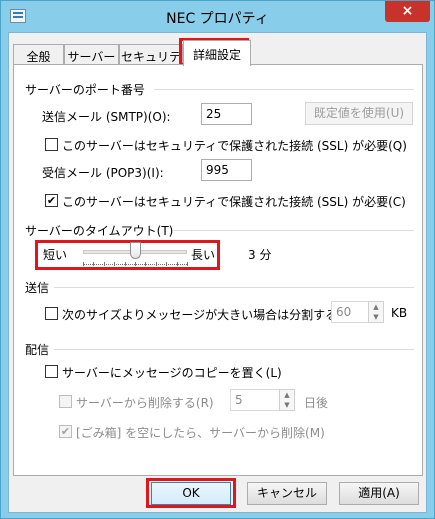  What do you see at coordinates (65, 401) in the screenshot?
I see `remove-after-checkbox` at bounding box center [65, 401].